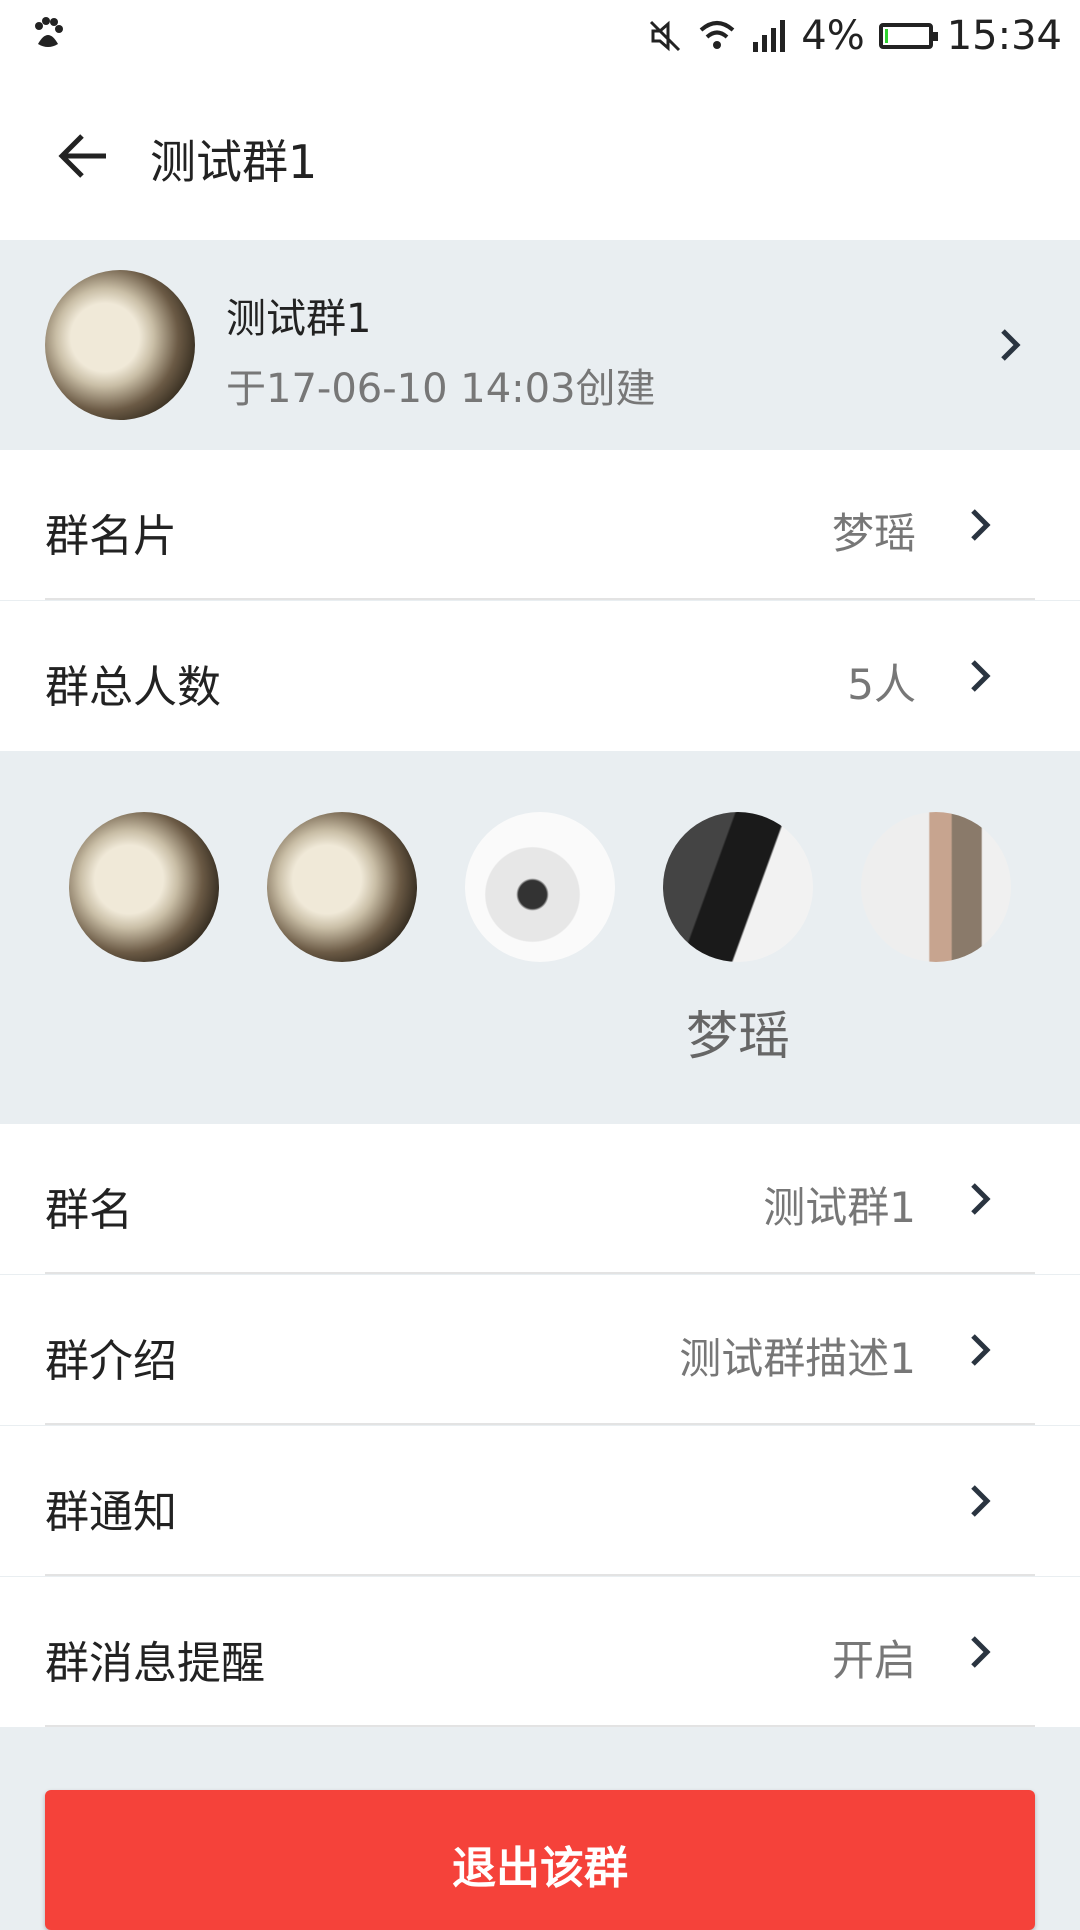 This screenshot has height=1930, width=1080. Describe the element at coordinates (797, 1358) in the screenshot. I see `row-value: 测试群描述1` at that location.